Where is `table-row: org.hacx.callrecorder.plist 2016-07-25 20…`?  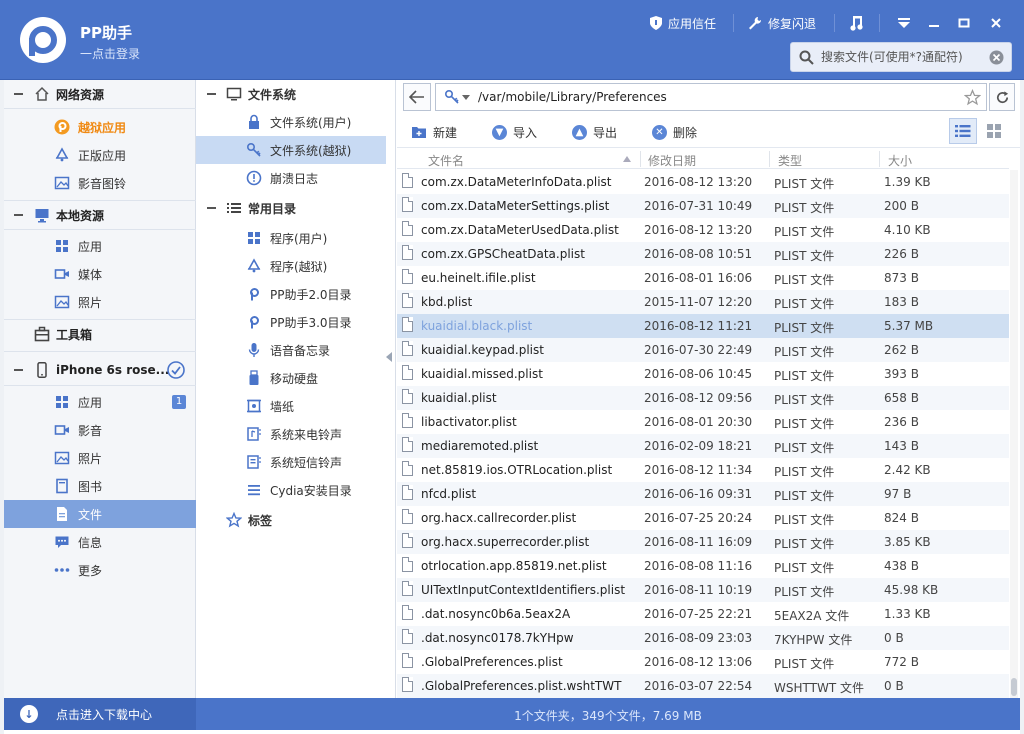 table-row: org.hacx.callrecorder.plist 2016-07-25 20… is located at coordinates (703, 518).